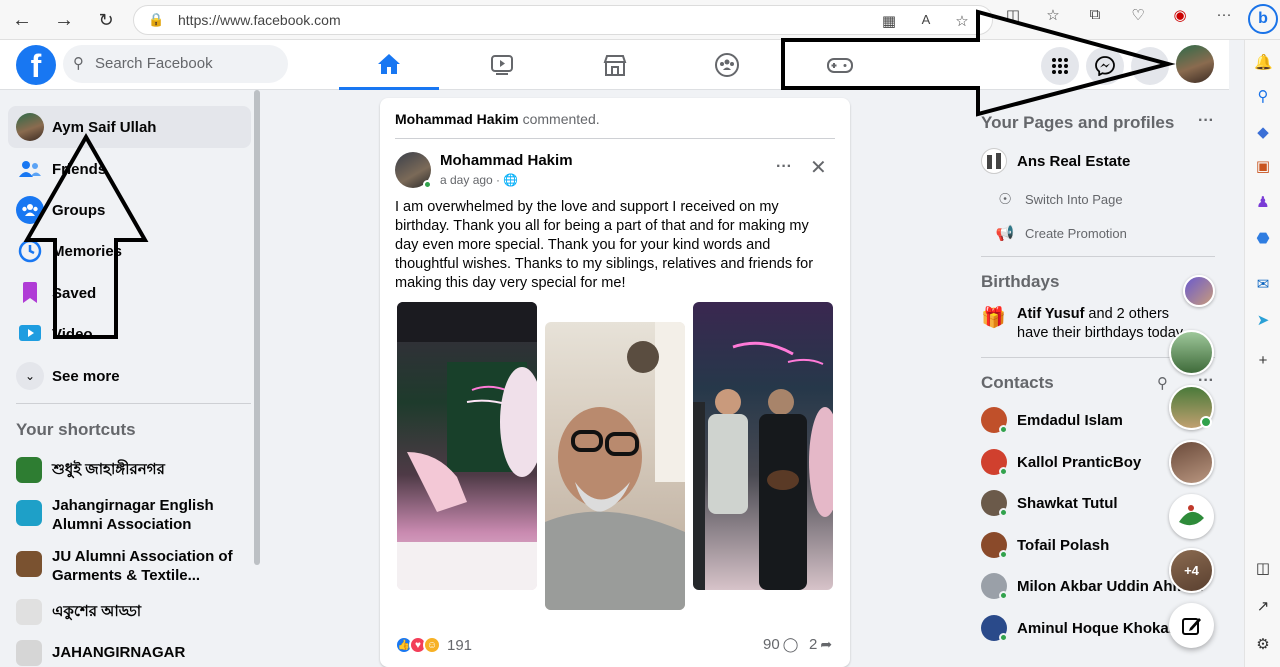 Image resolution: width=1280 pixels, height=667 pixels. I want to click on group-thumbnail, so click(29, 564).